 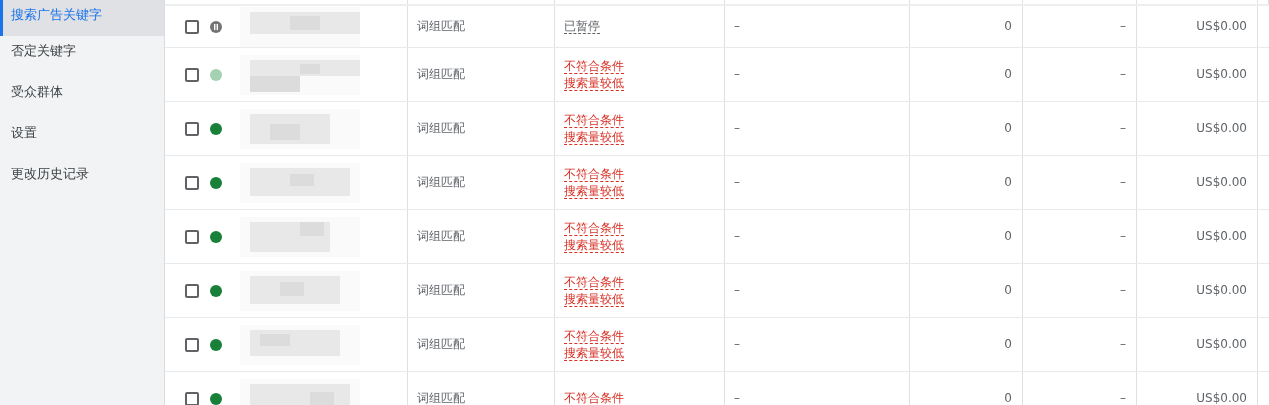 What do you see at coordinates (582, 26) in the screenshot?
I see `status-text: 已暂停` at bounding box center [582, 26].